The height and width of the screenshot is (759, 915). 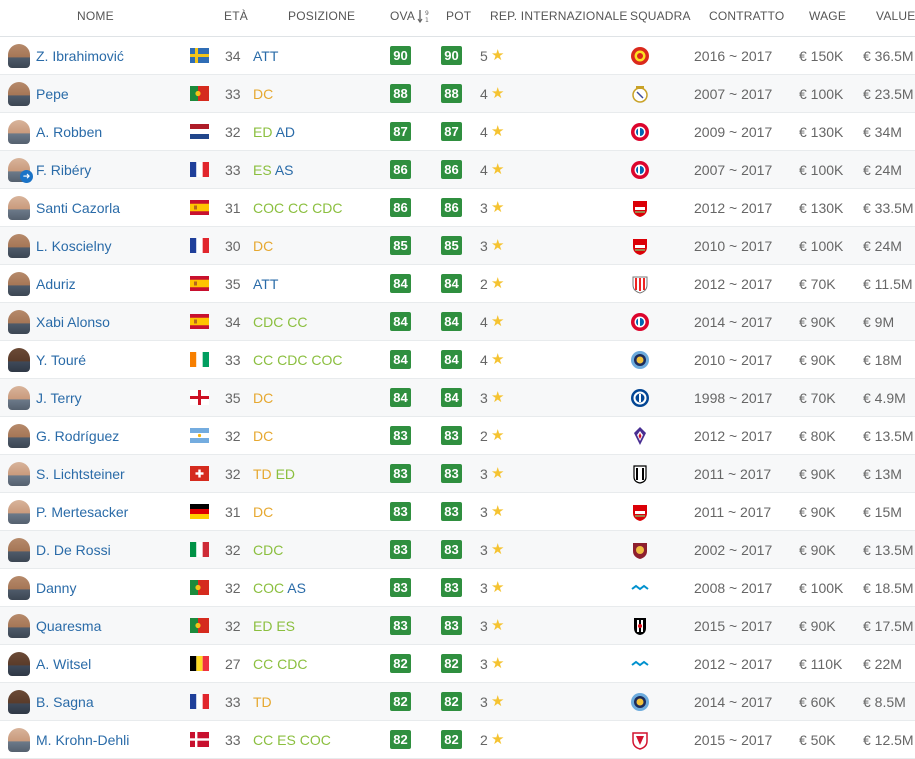 I want to click on besiktas-crest, so click(x=640, y=626).